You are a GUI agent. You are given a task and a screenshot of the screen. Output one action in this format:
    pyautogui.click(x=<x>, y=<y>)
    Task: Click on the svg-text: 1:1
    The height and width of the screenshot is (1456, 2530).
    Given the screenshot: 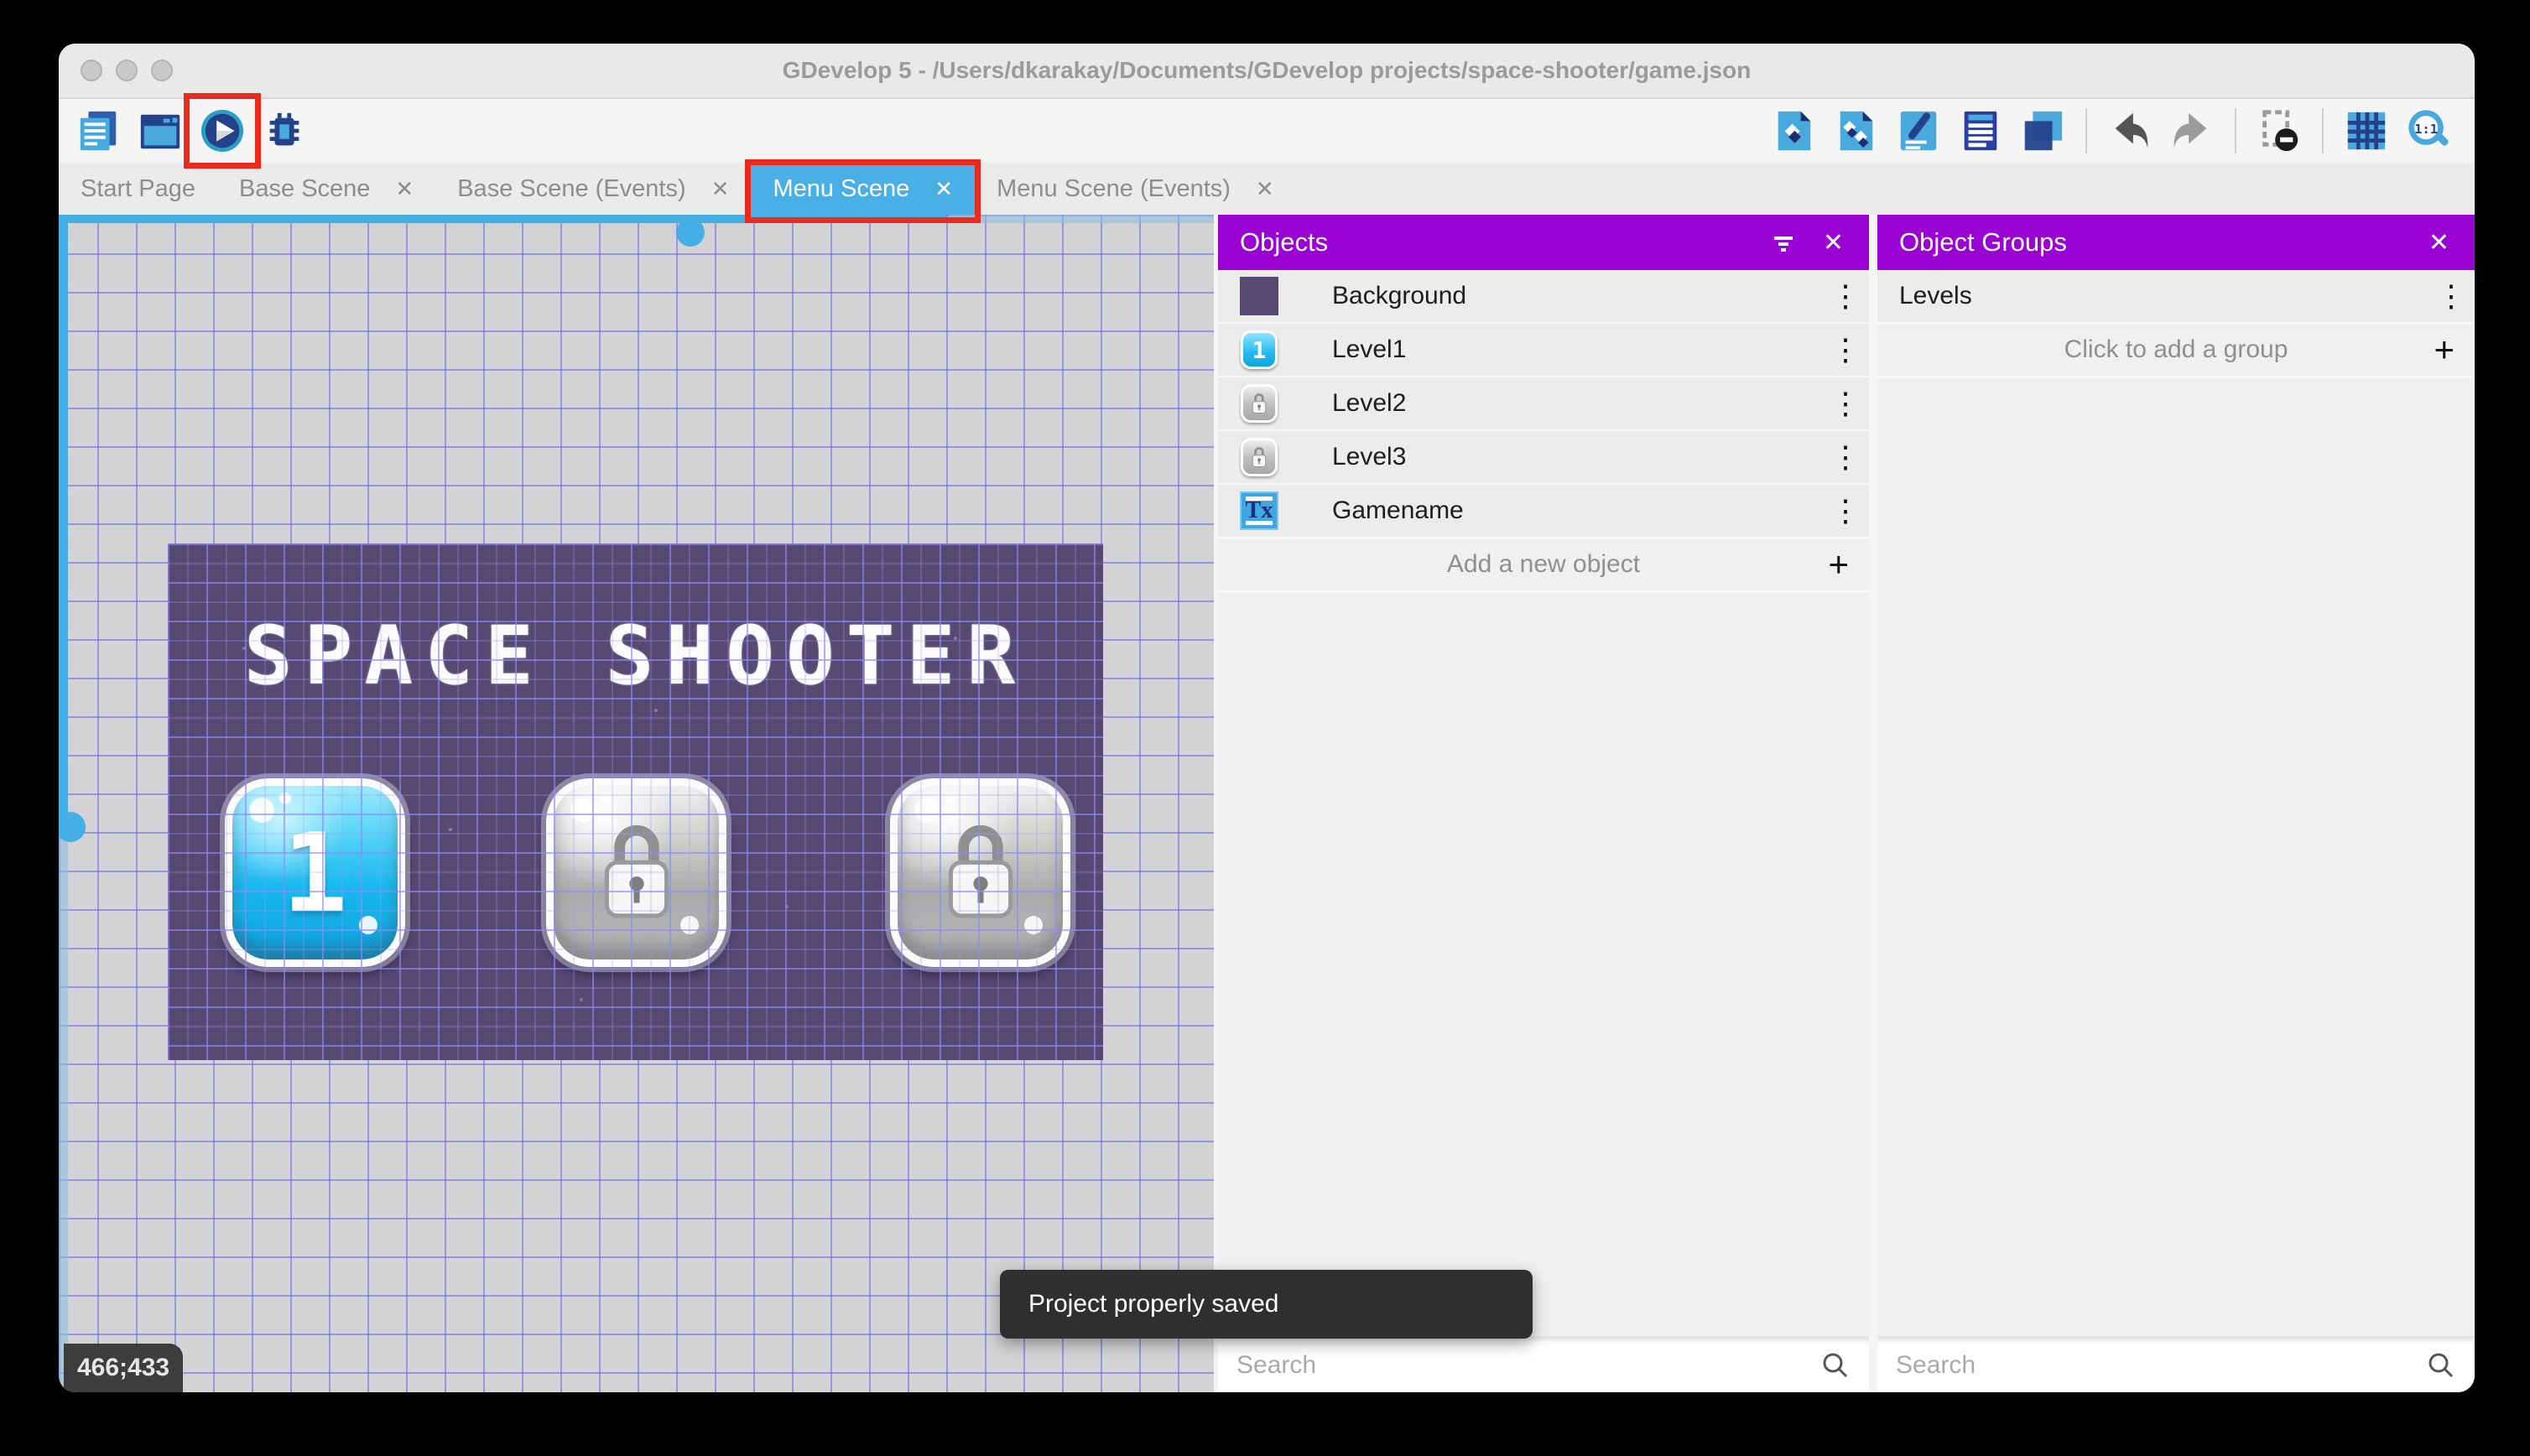 What is the action you would take?
    pyautogui.click(x=2426, y=129)
    